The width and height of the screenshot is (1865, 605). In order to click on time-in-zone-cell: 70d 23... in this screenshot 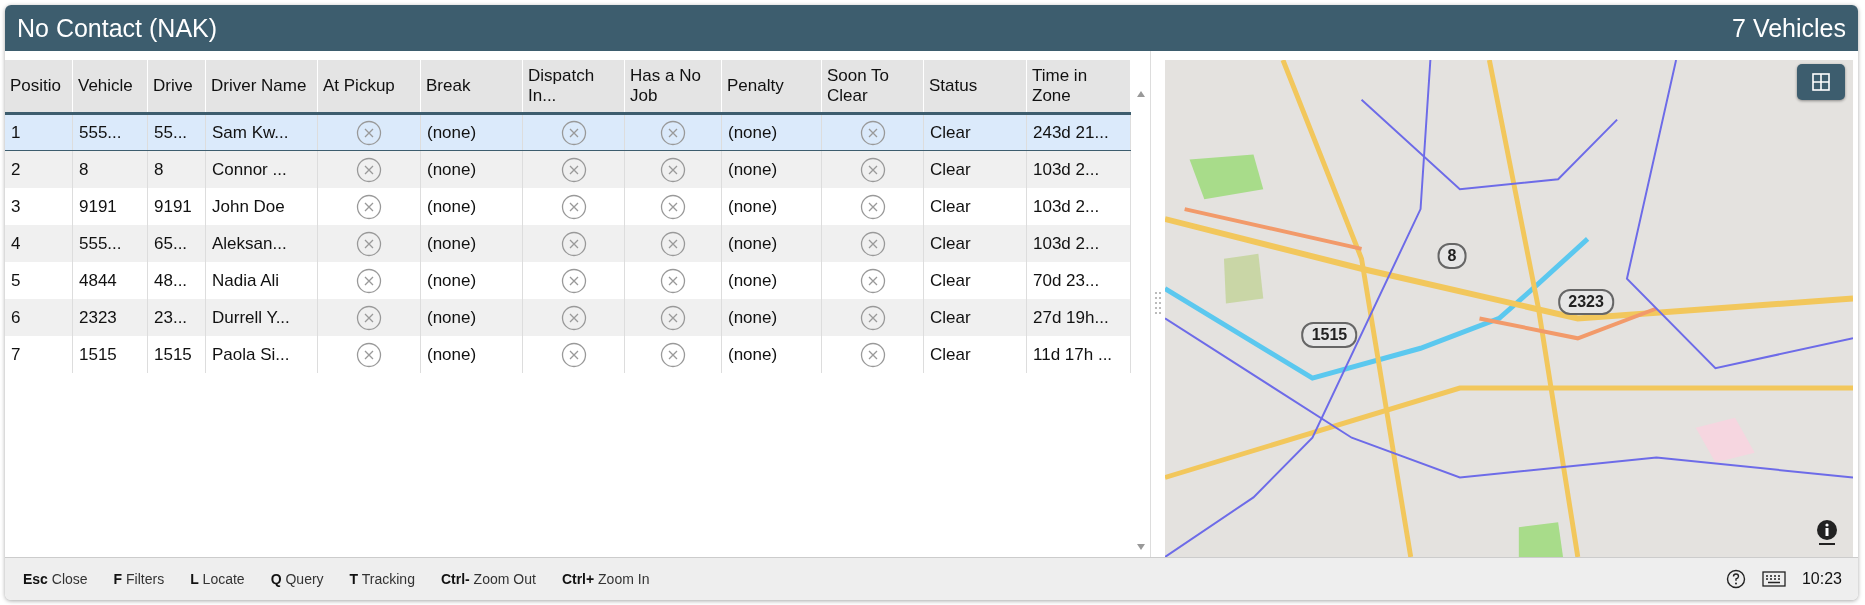, I will do `click(1066, 280)`.